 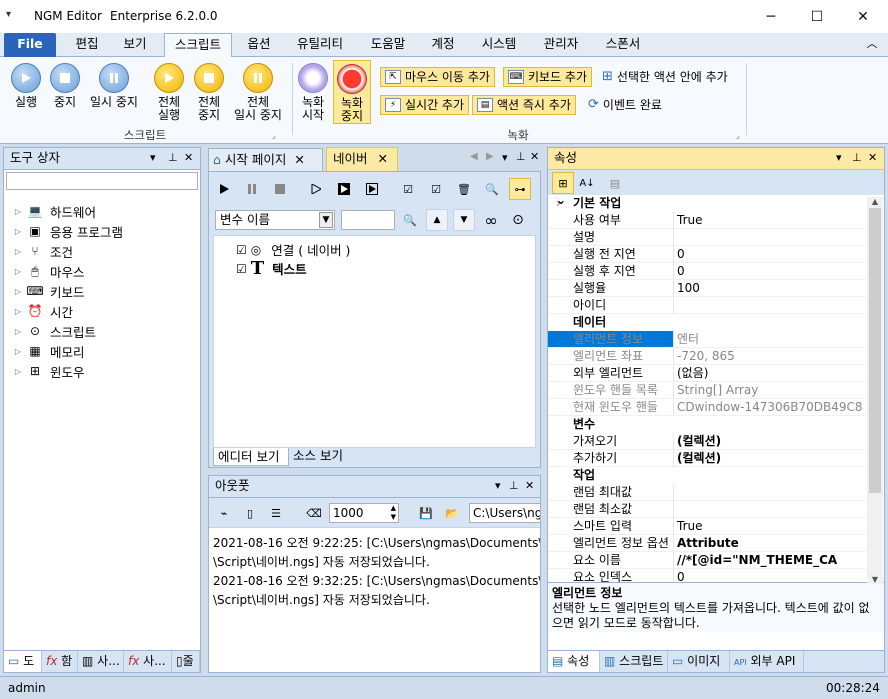 I want to click on menu-script: 스크립트, so click(x=198, y=45).